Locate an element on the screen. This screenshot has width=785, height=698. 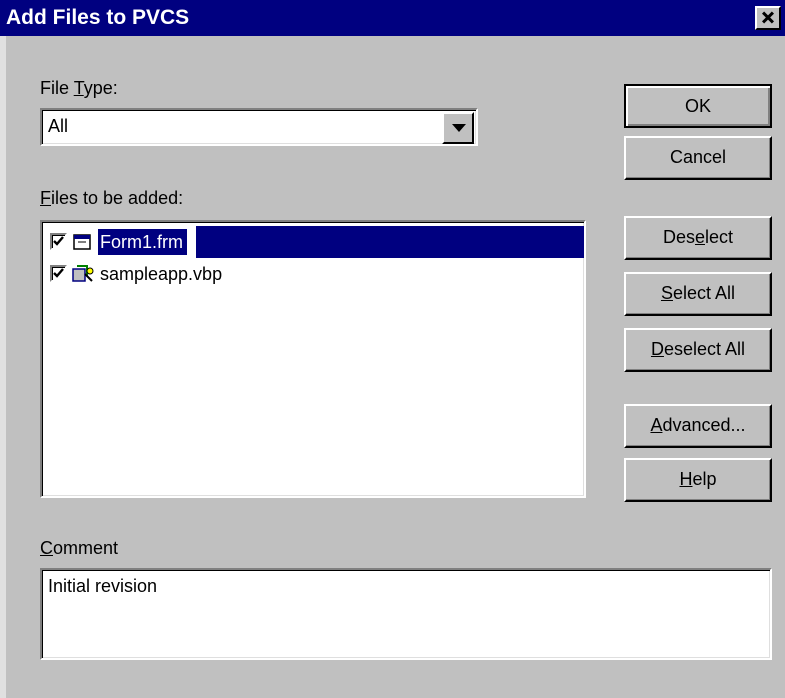
file-name: sampleapp.vbp is located at coordinates (161, 274).